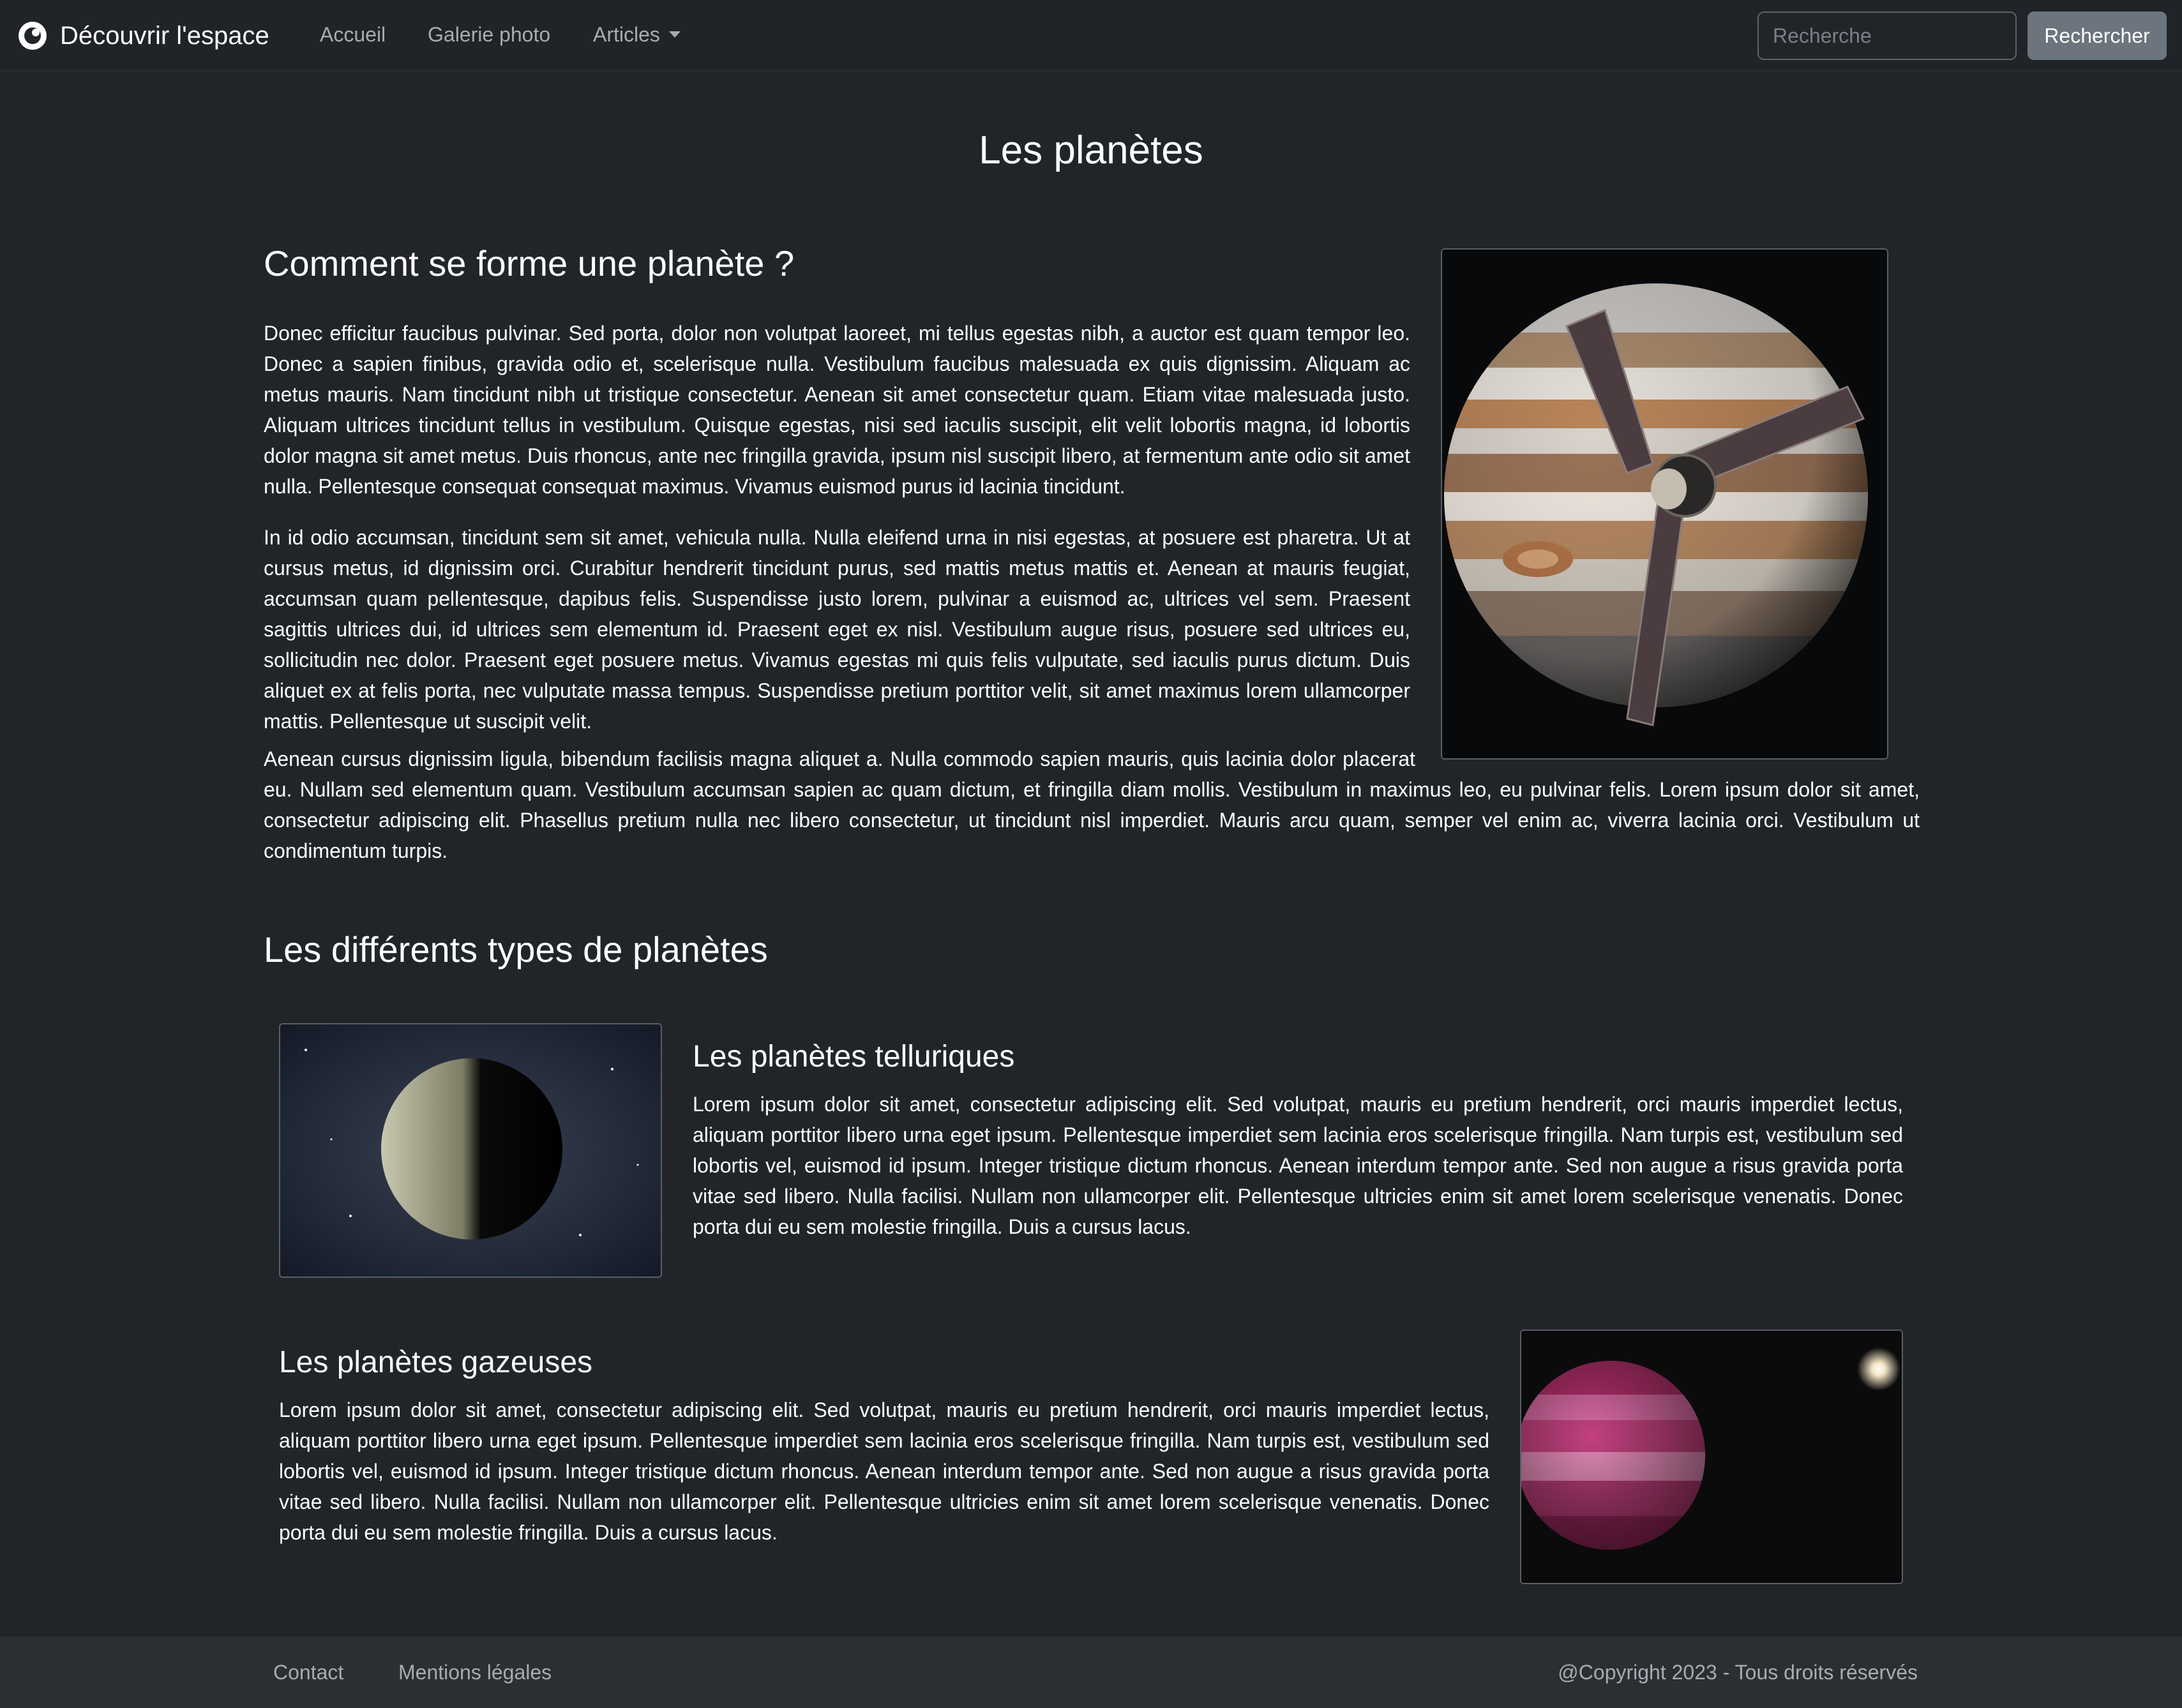 This screenshot has width=2182, height=1708. I want to click on card-title-gaseous: Les planètes gazeuses, so click(436, 1362).